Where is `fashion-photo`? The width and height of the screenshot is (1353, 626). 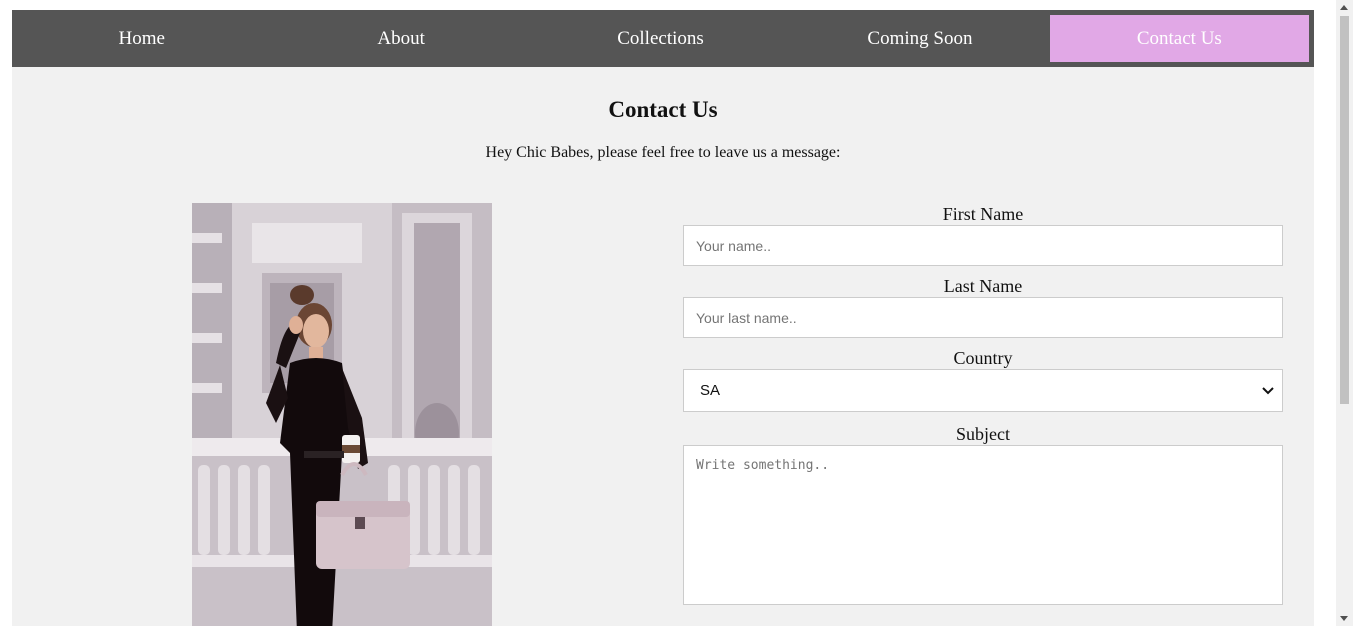 fashion-photo is located at coordinates (342, 414).